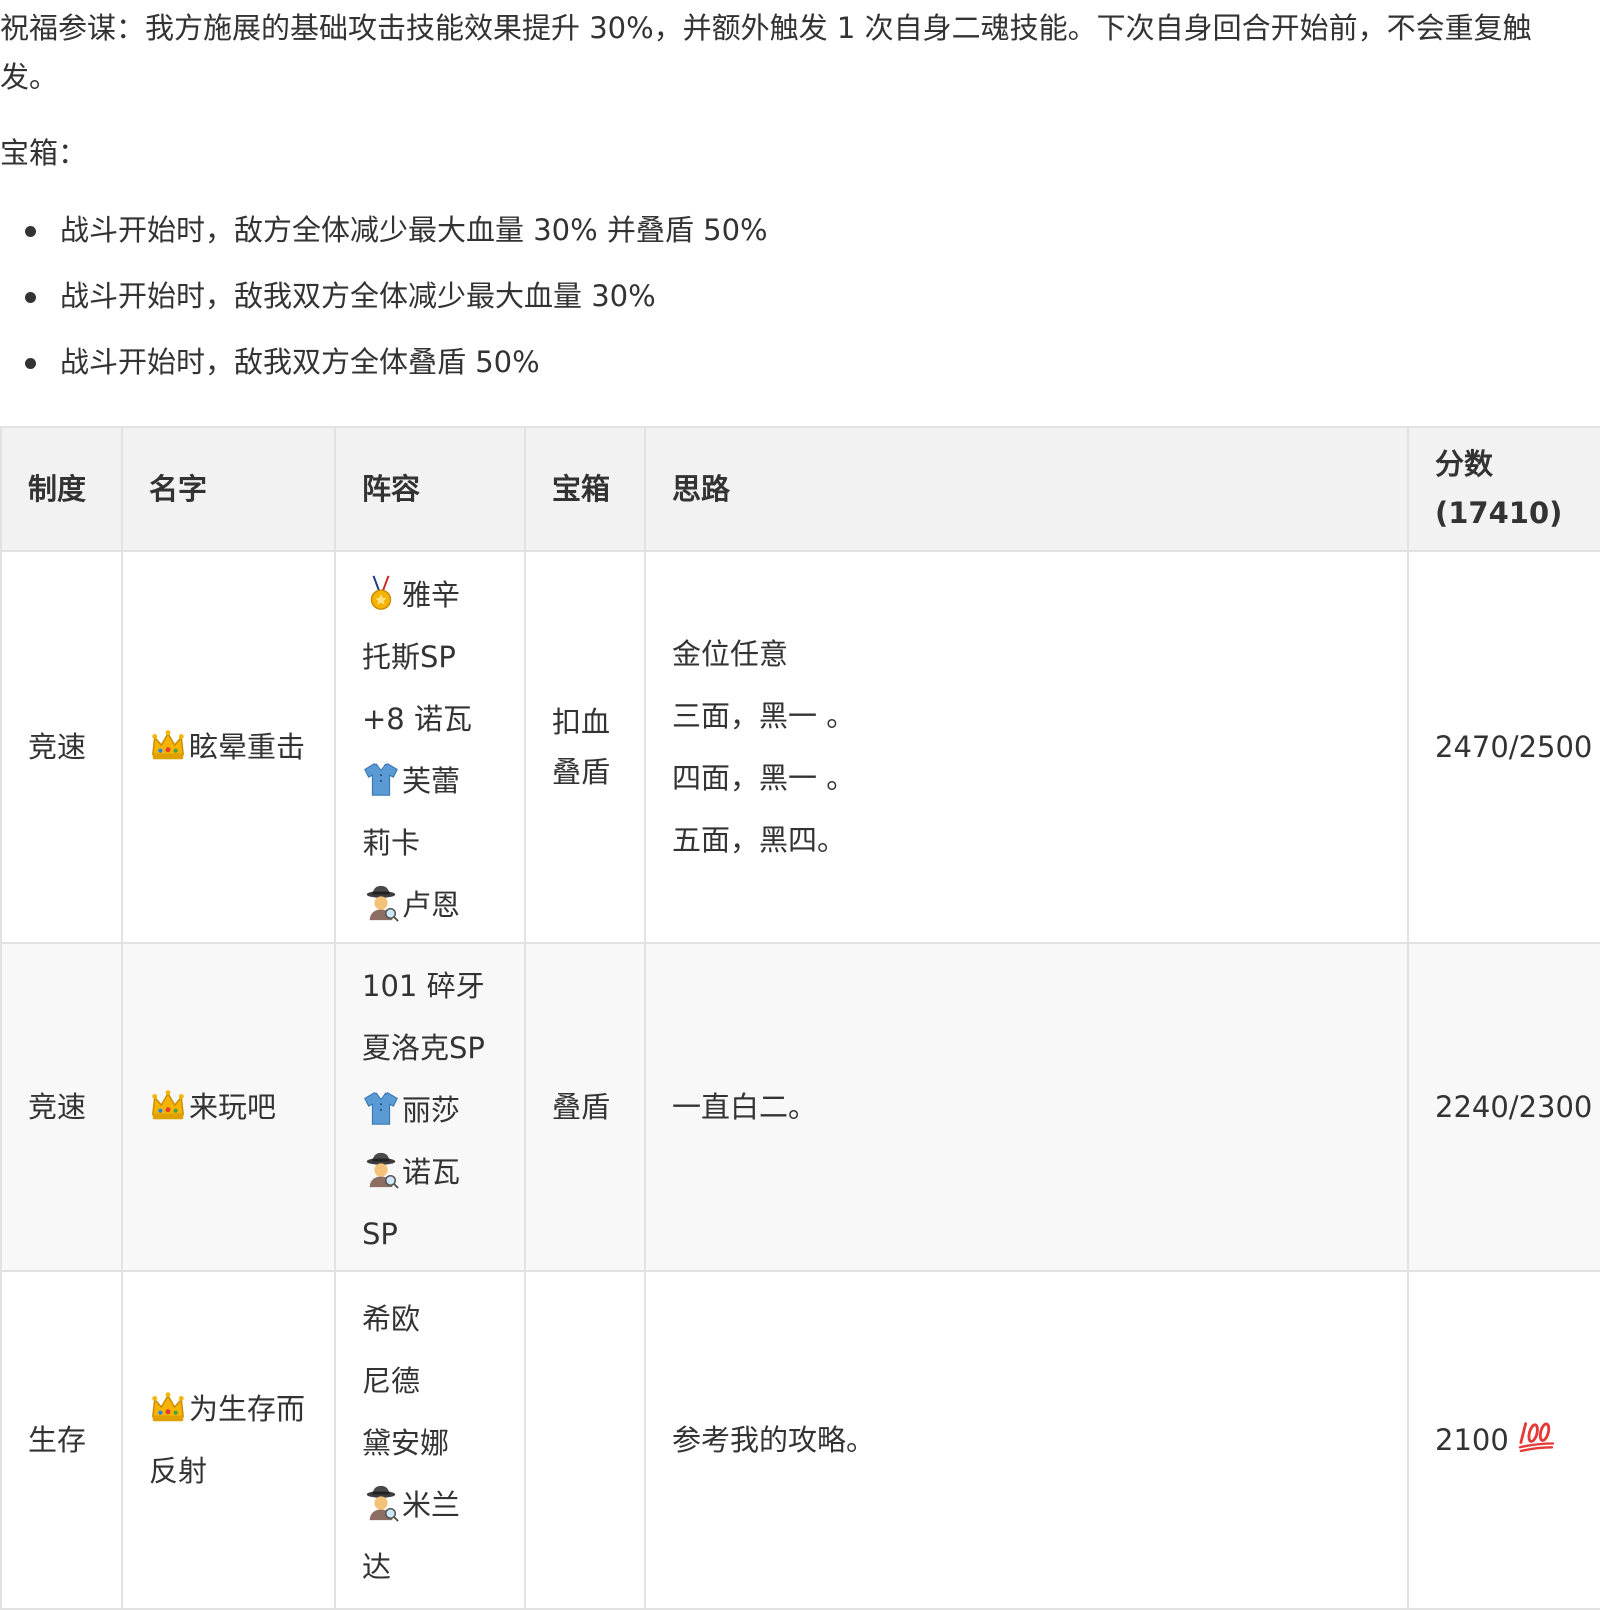 This screenshot has height=1610, width=1600. Describe the element at coordinates (764, 716) in the screenshot. I see `plan-line: 三面，黑一 。` at that location.